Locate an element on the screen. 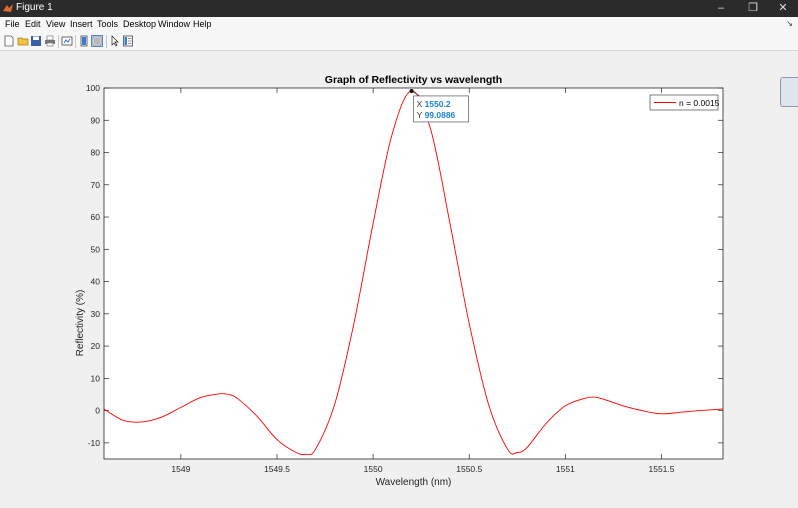 The height and width of the screenshot is (508, 798). restore-button: ❐ is located at coordinates (753, 8).